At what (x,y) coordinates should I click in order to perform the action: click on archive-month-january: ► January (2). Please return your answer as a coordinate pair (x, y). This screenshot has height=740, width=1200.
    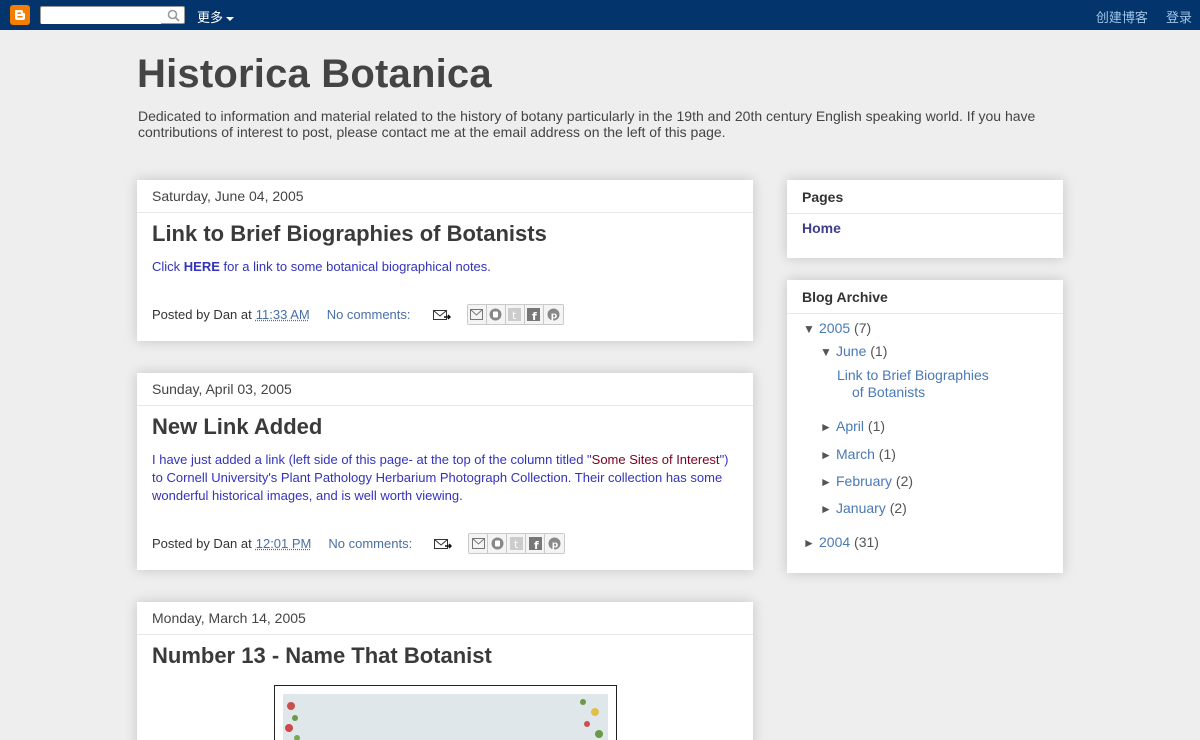
    Looking at the image, I should click on (863, 508).